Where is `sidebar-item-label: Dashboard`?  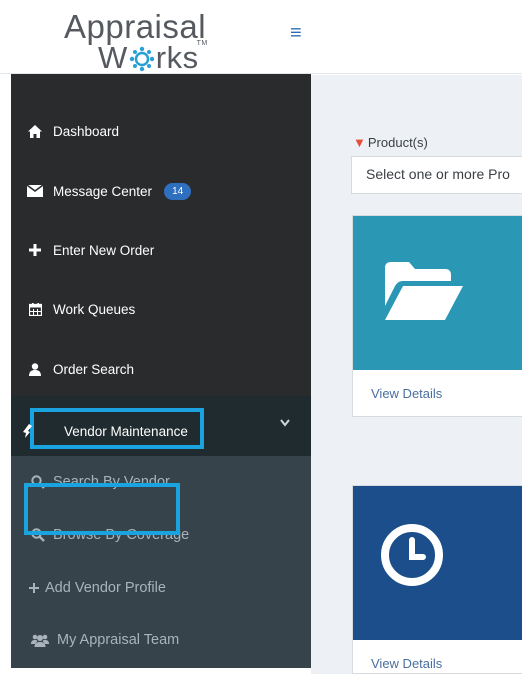
sidebar-item-label: Dashboard is located at coordinates (86, 131).